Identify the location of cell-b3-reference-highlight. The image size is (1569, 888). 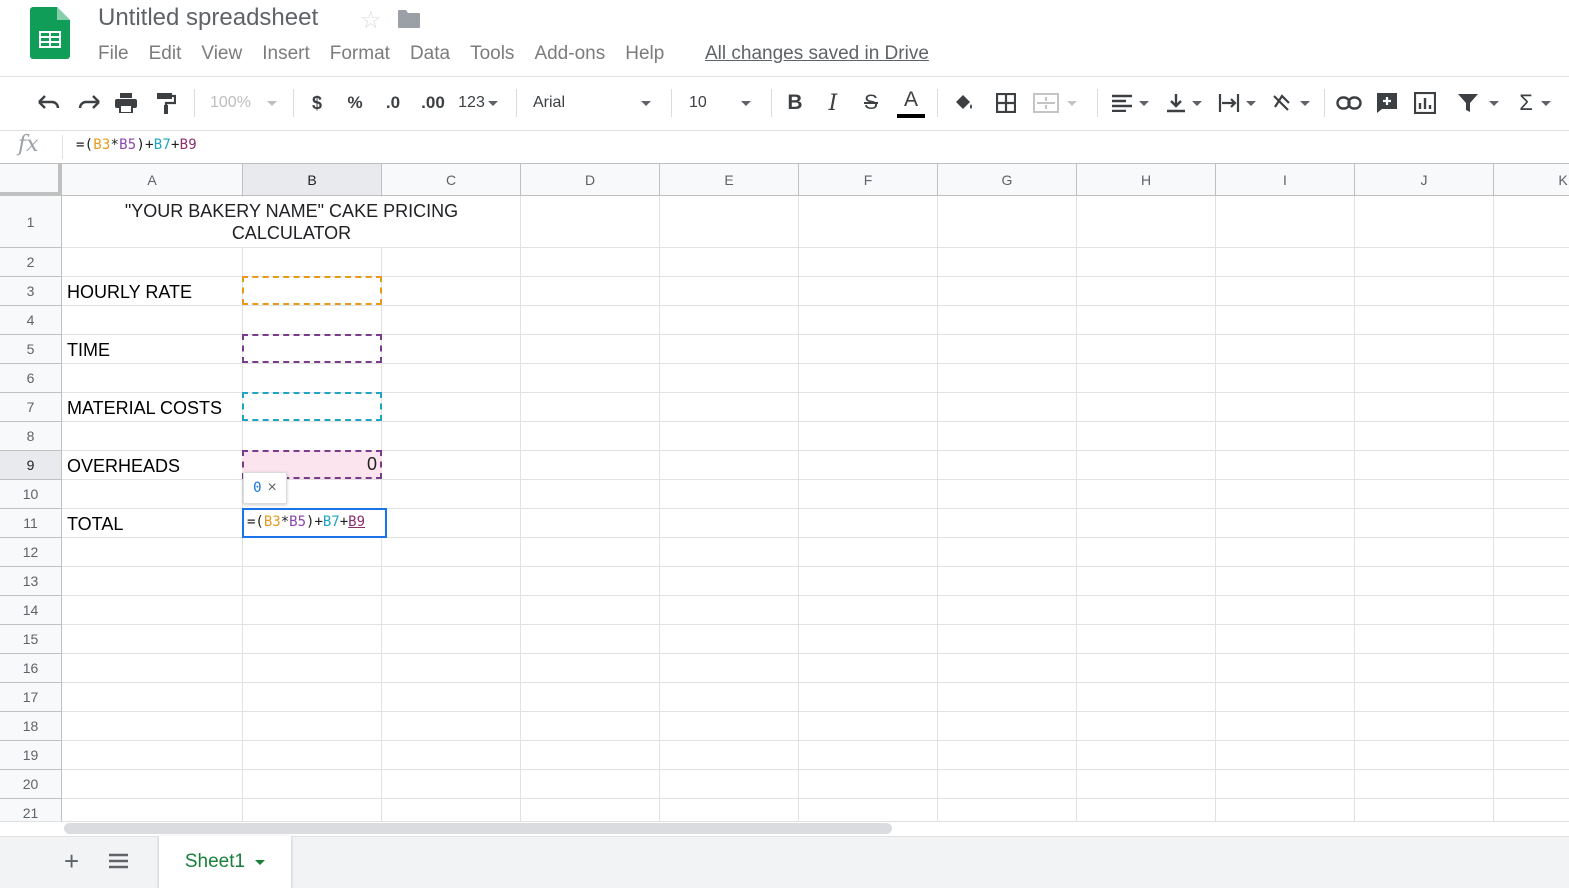
(312, 290).